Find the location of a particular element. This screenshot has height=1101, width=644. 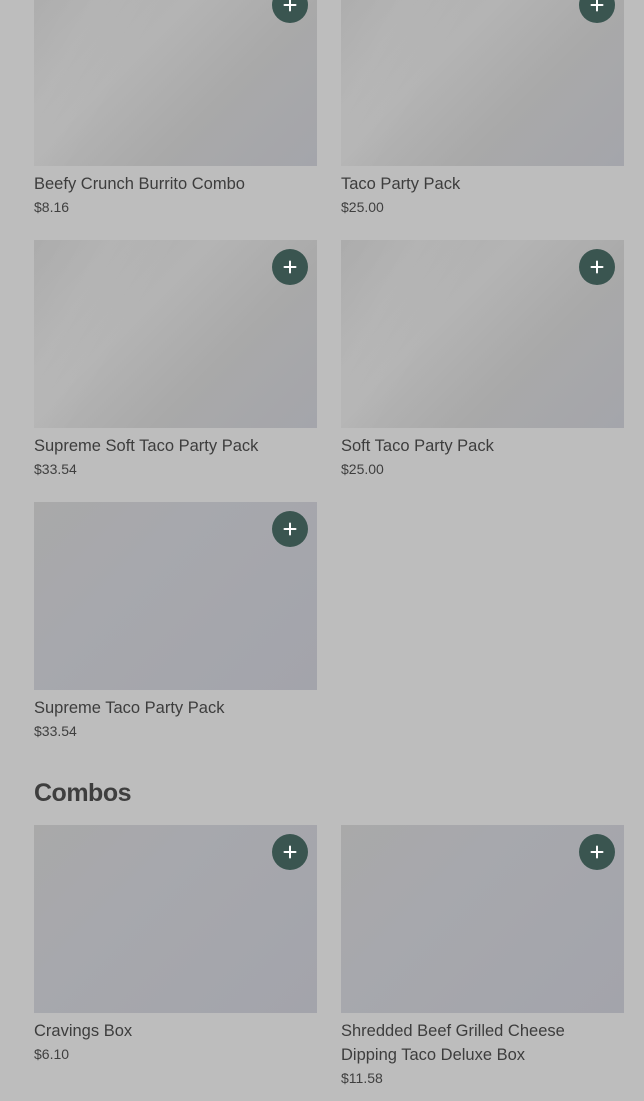

menu-item-card: Supreme Soft Taco Party Pack $33.54 is located at coordinates (175, 359).